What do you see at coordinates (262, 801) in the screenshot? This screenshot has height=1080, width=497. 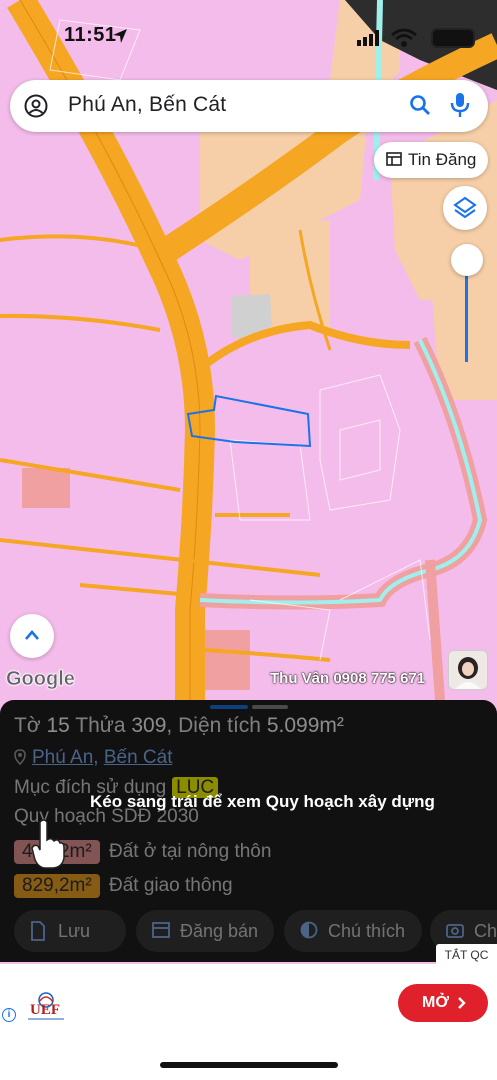 I see `swipe-hint-text: Kéo sang trái để xem Quy hoạch xây dựng` at bounding box center [262, 801].